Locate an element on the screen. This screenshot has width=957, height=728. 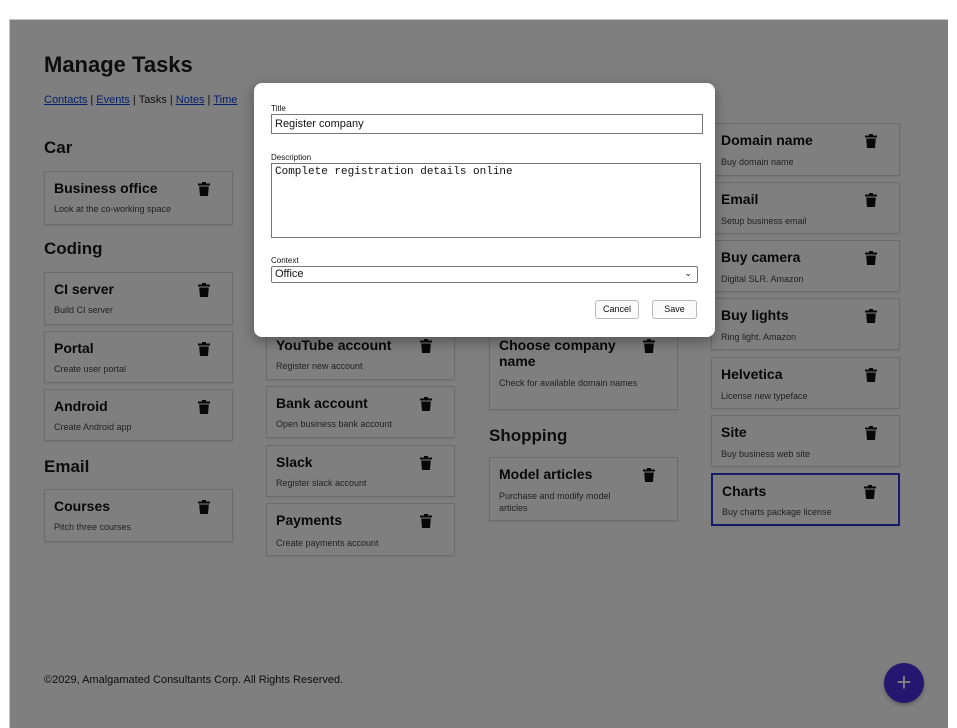
save-button: Save is located at coordinates (674, 309).